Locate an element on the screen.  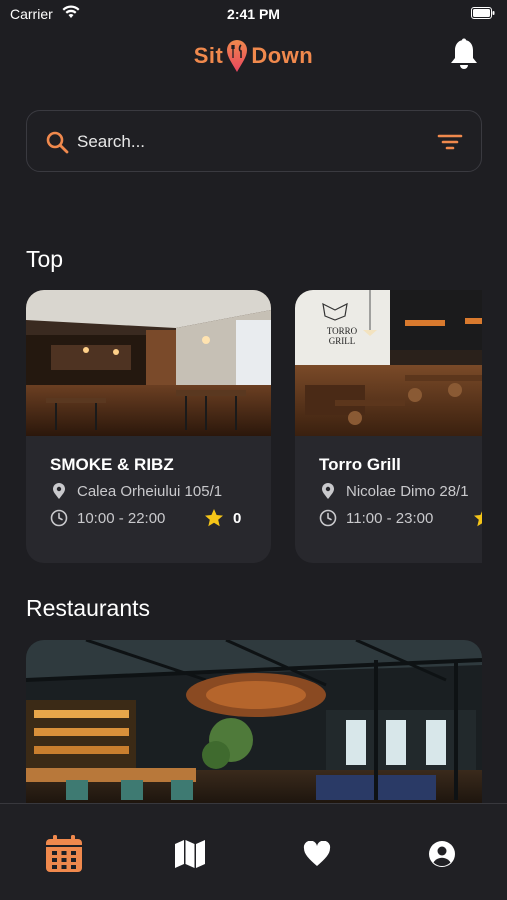
profile-icon is located at coordinates (442, 854).